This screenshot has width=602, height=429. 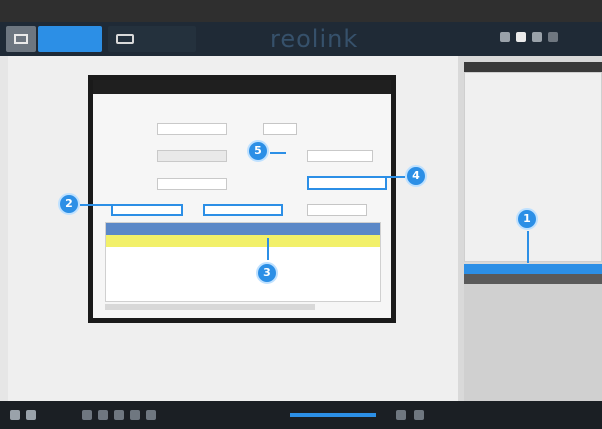 I want to click on row2-label, so click(x=128, y=157).